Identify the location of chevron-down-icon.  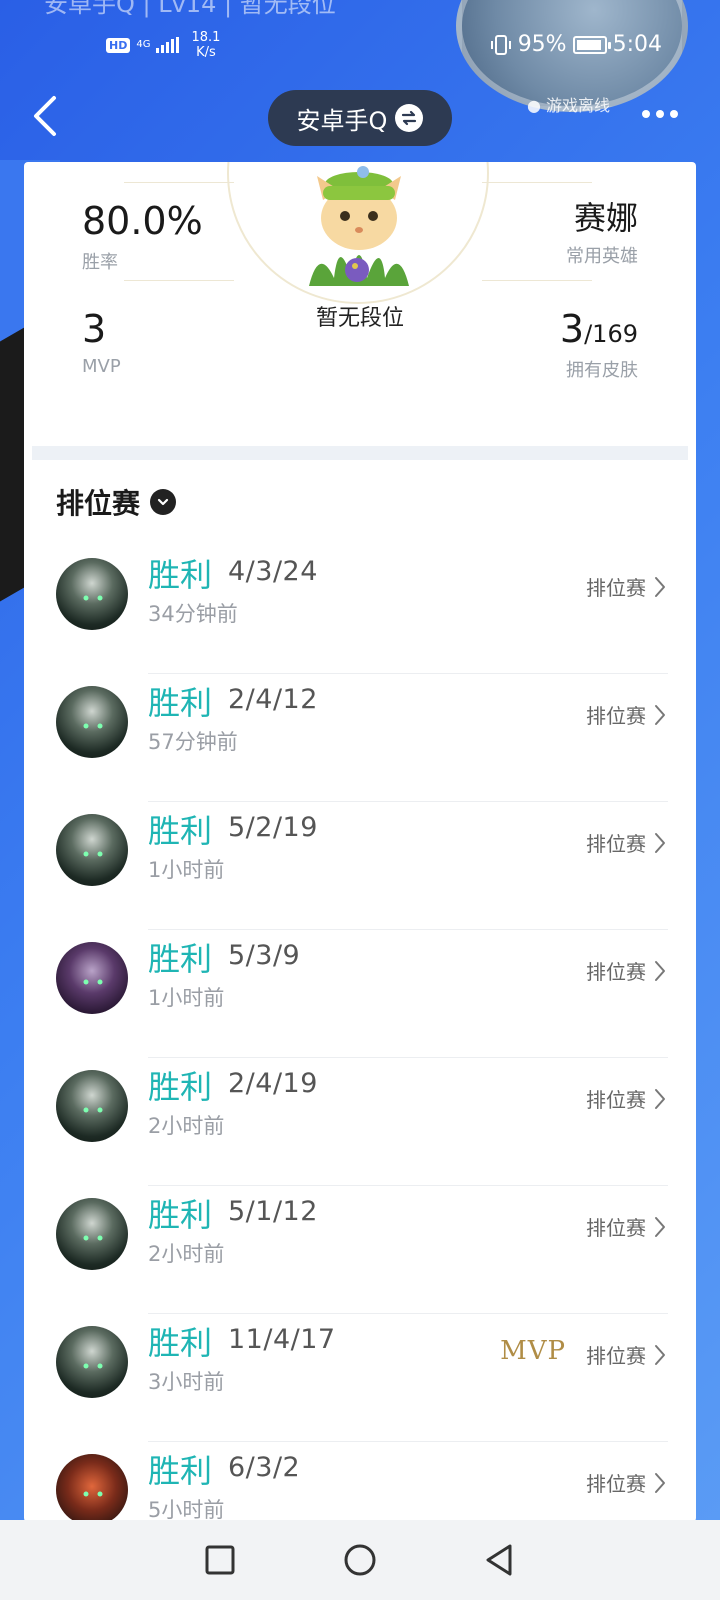
(163, 502).